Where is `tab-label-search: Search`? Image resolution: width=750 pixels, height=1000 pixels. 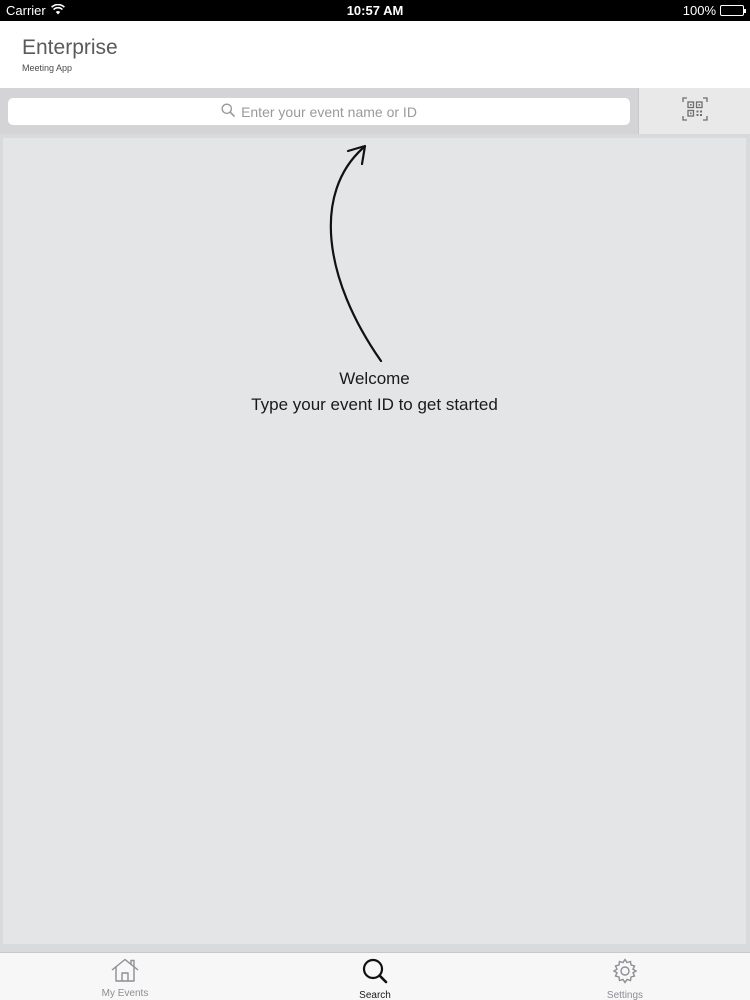
tab-label-search: Search is located at coordinates (375, 995).